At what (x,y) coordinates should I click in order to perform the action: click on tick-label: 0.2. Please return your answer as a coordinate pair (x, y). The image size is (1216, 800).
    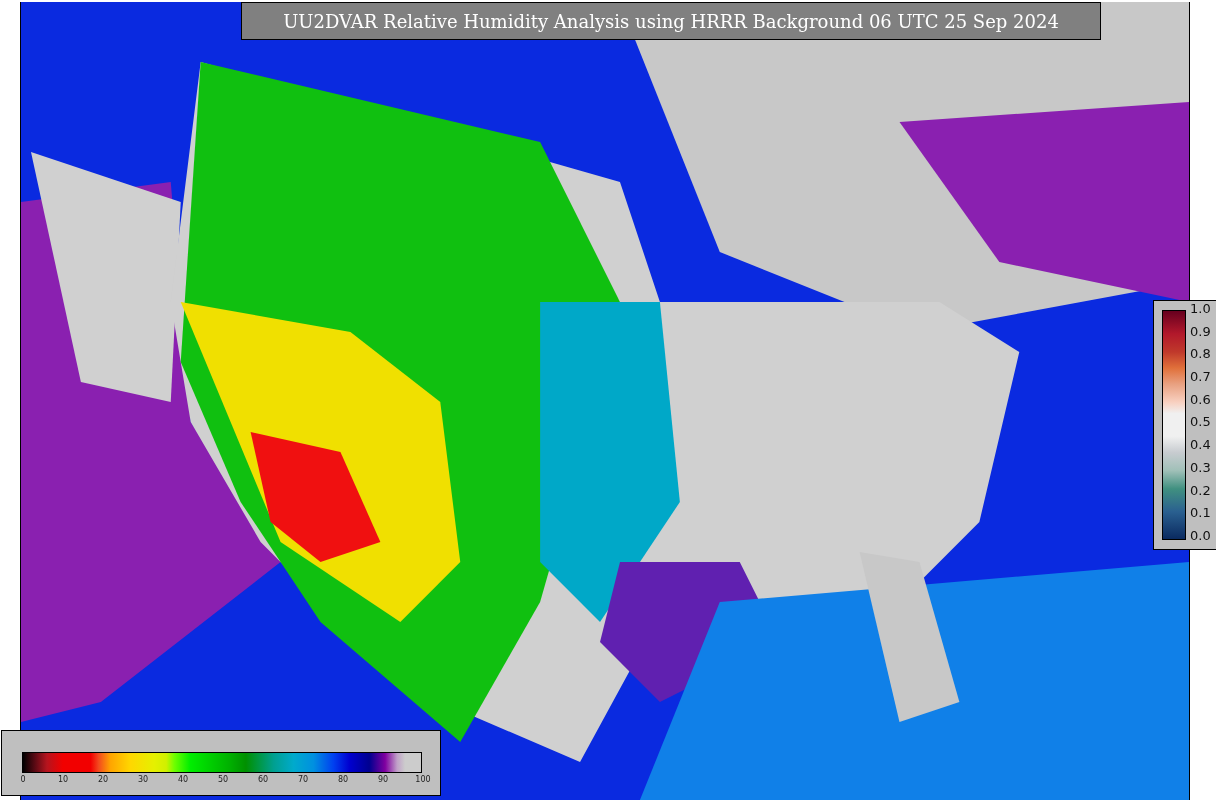
    Looking at the image, I should click on (1200, 490).